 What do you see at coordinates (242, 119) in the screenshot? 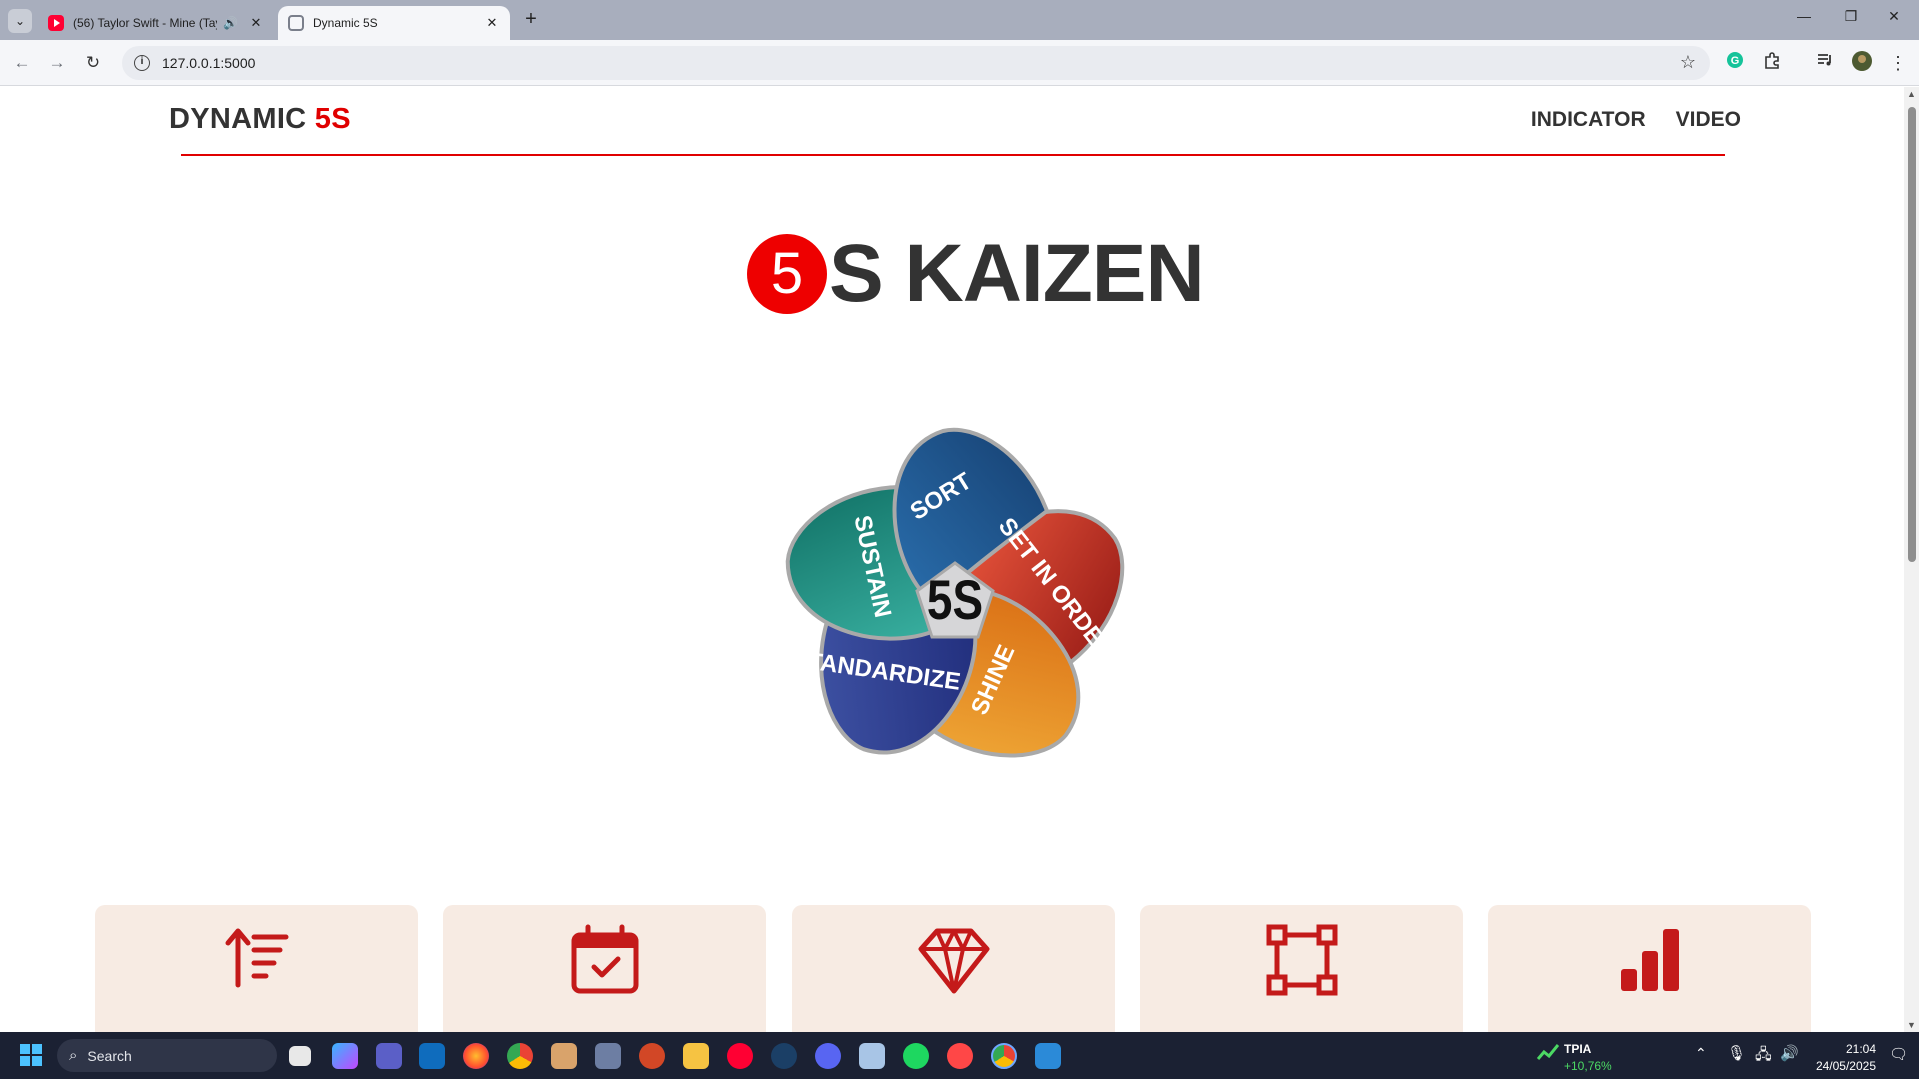
I see `logo-text: DYNAMIC` at bounding box center [242, 119].